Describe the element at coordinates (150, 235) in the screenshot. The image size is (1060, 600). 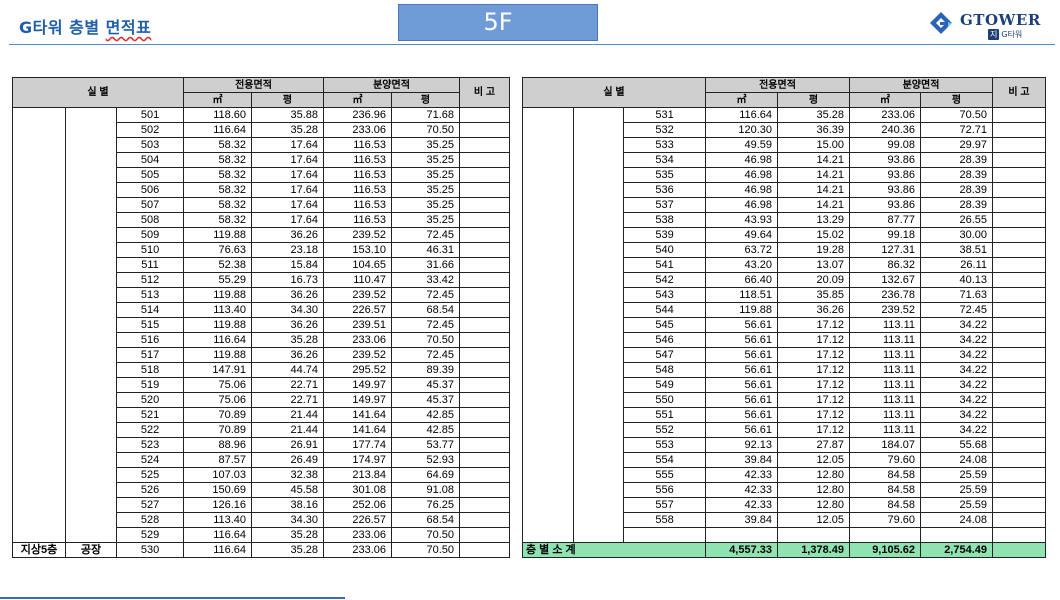
I see `room-number-cell: 509` at that location.